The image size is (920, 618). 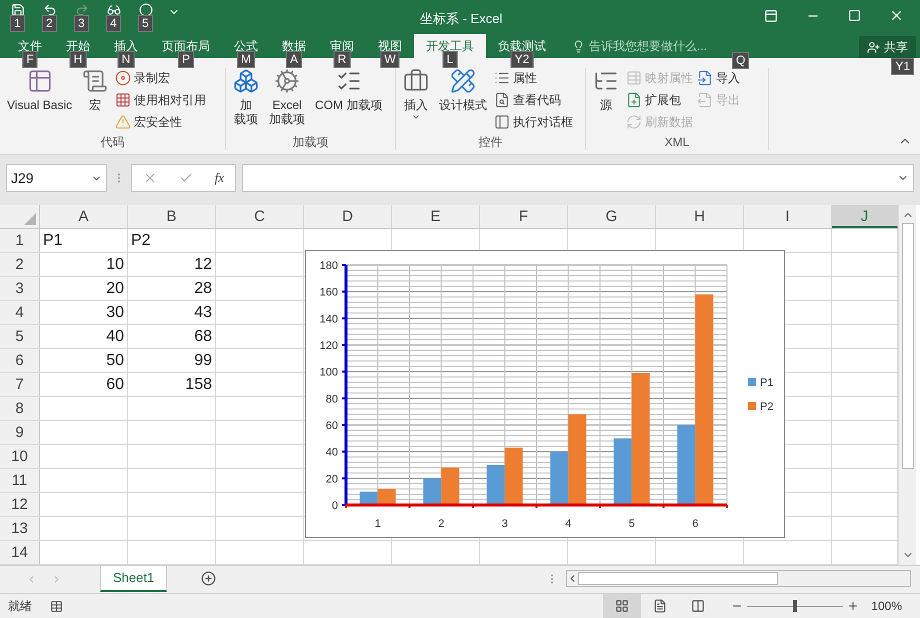 I want to click on bar, so click(x=432, y=491).